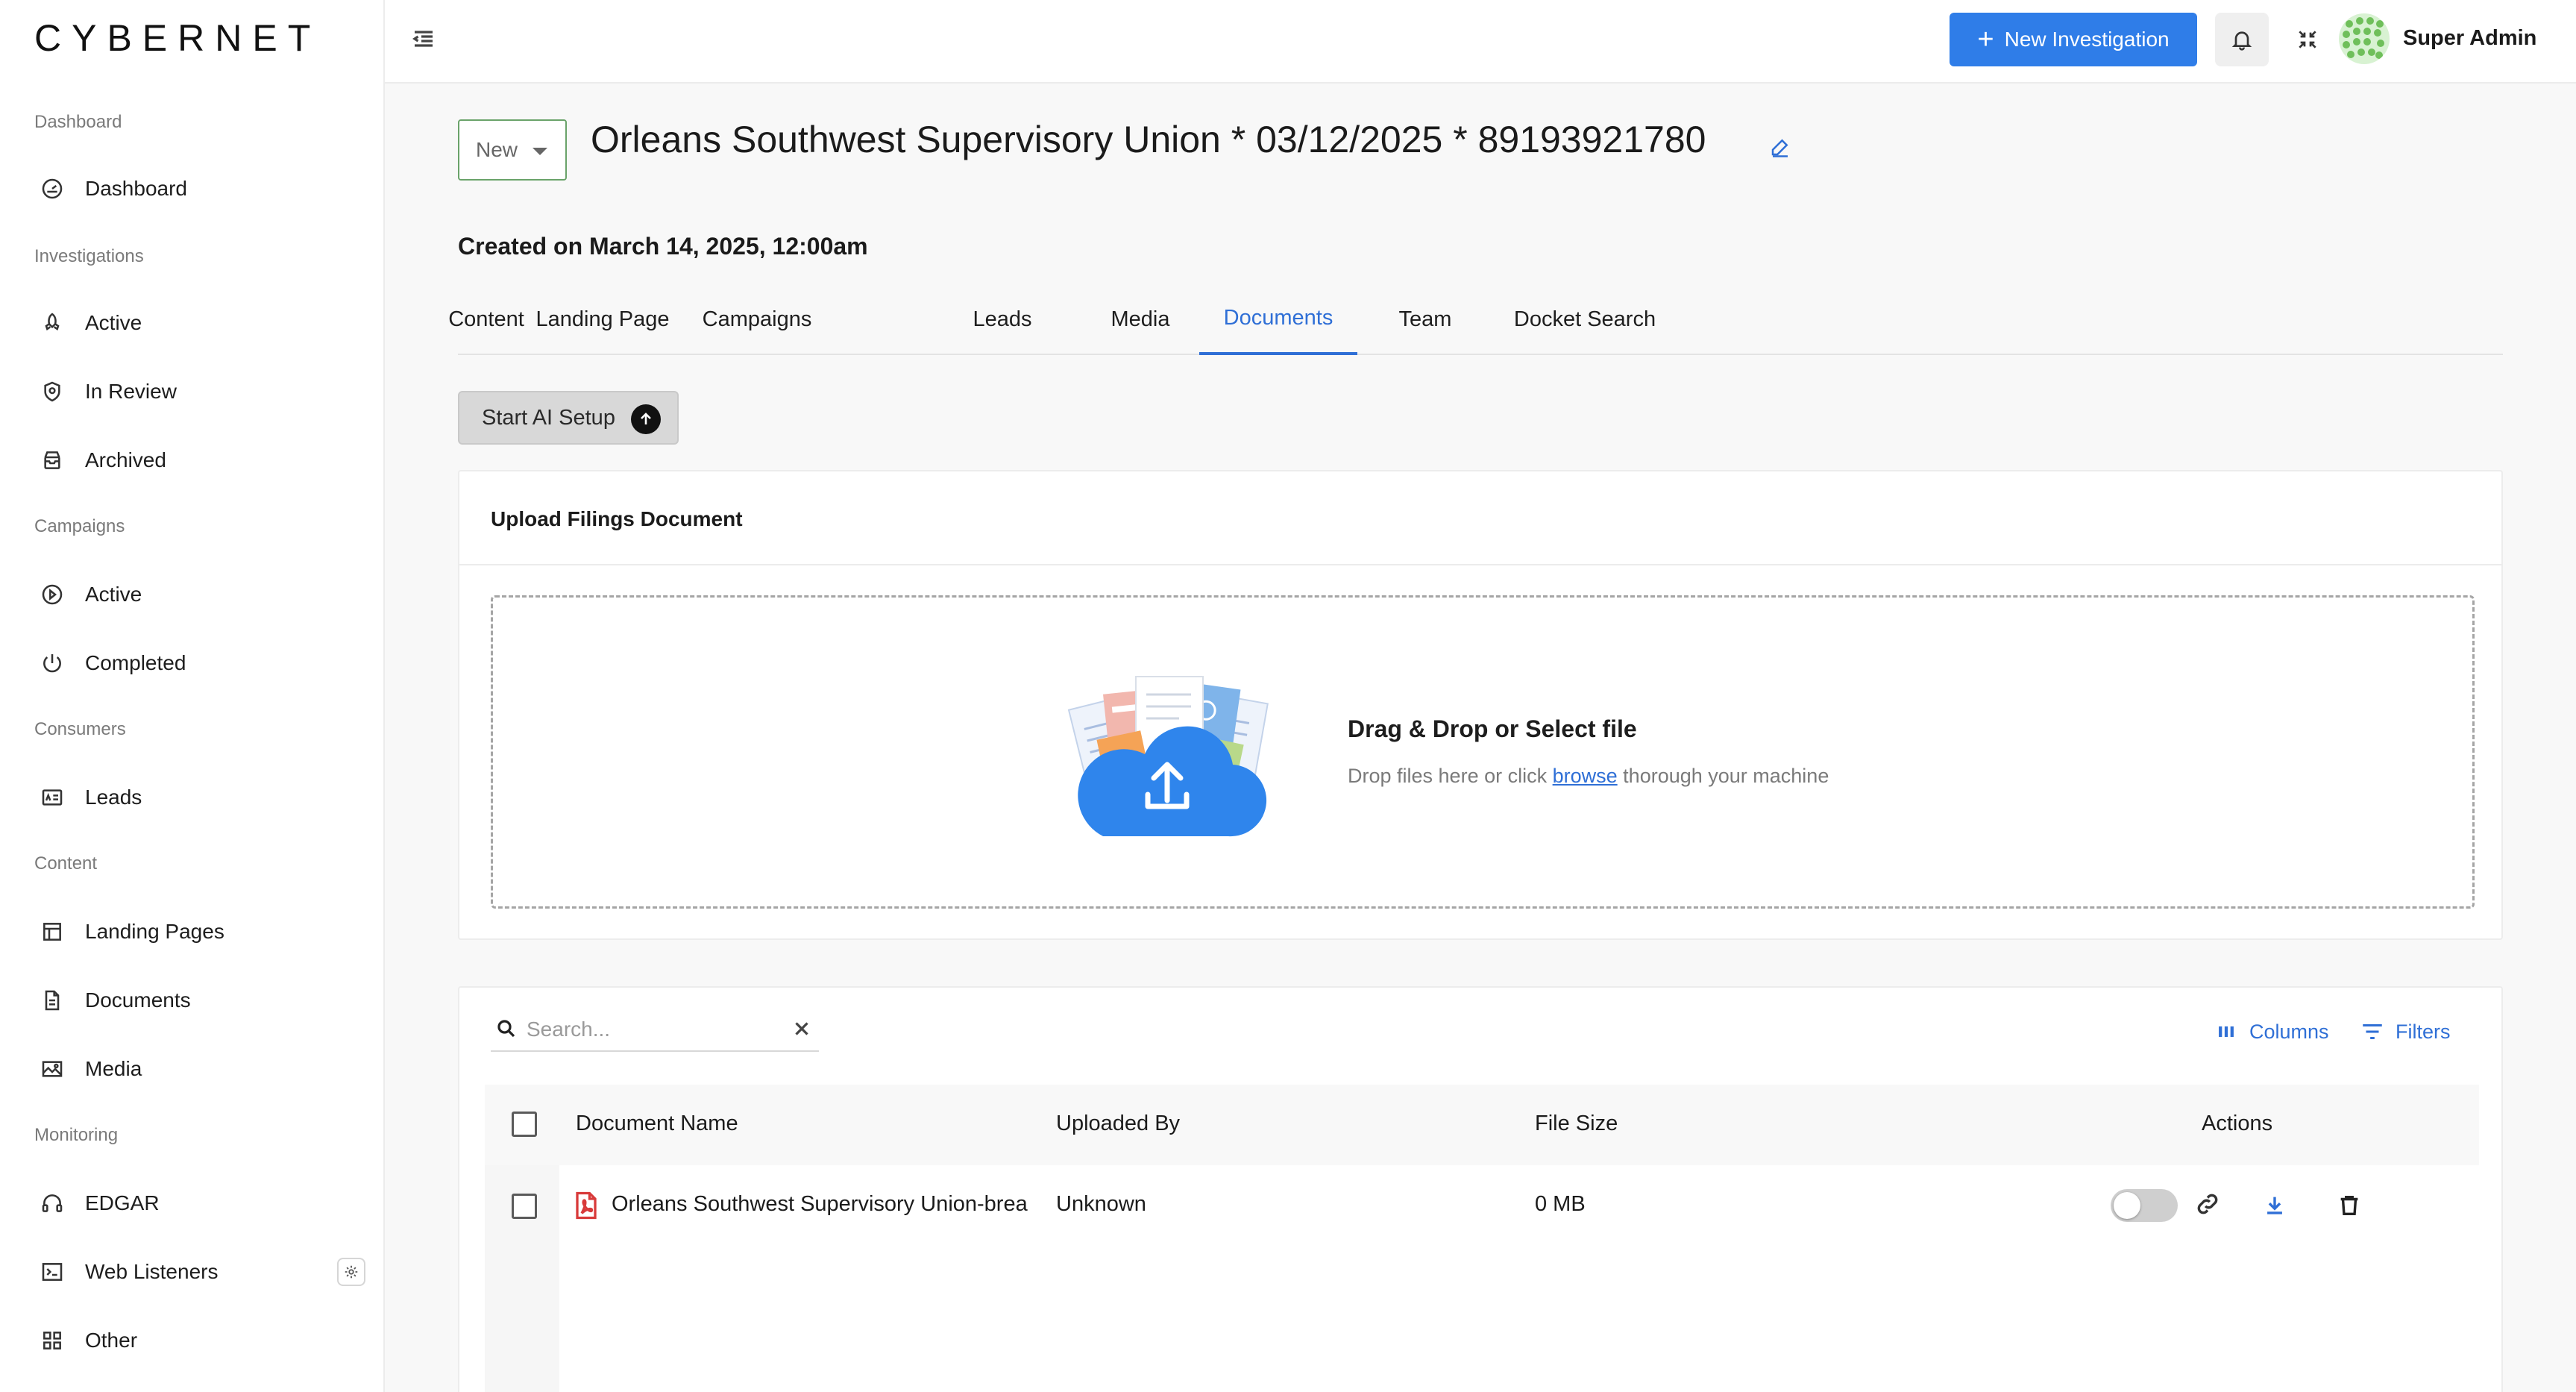 The width and height of the screenshot is (2576, 1392). I want to click on column-header-document-name: Document Name, so click(657, 1124).